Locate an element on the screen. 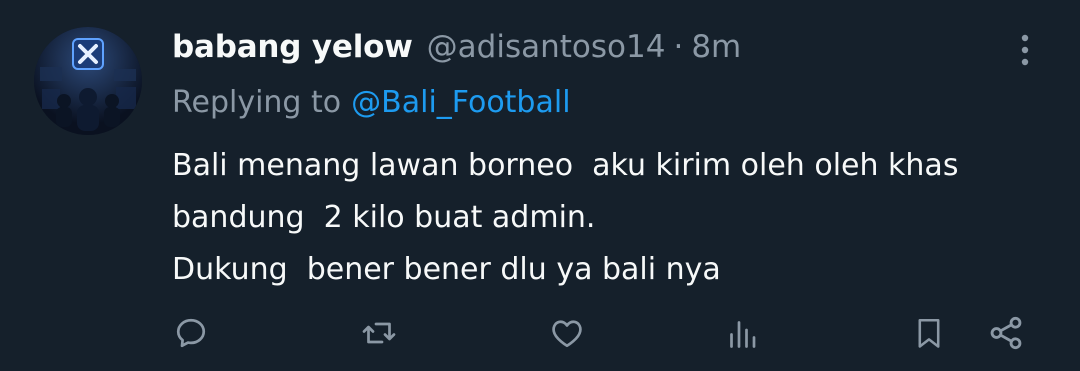 This screenshot has width=1080, height=371. display-name: babang yelow is located at coordinates (292, 47).